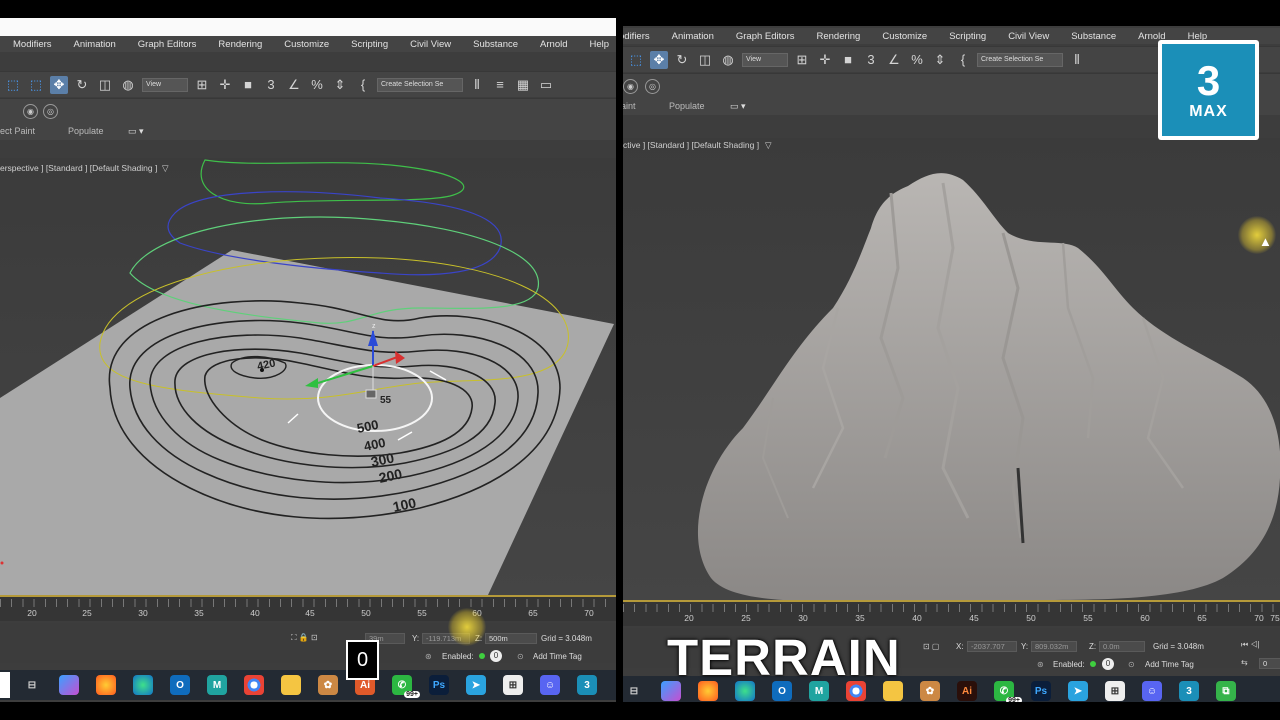 The image size is (1280, 720). I want to click on ribbon-object-paint: aint, so click(629, 106).